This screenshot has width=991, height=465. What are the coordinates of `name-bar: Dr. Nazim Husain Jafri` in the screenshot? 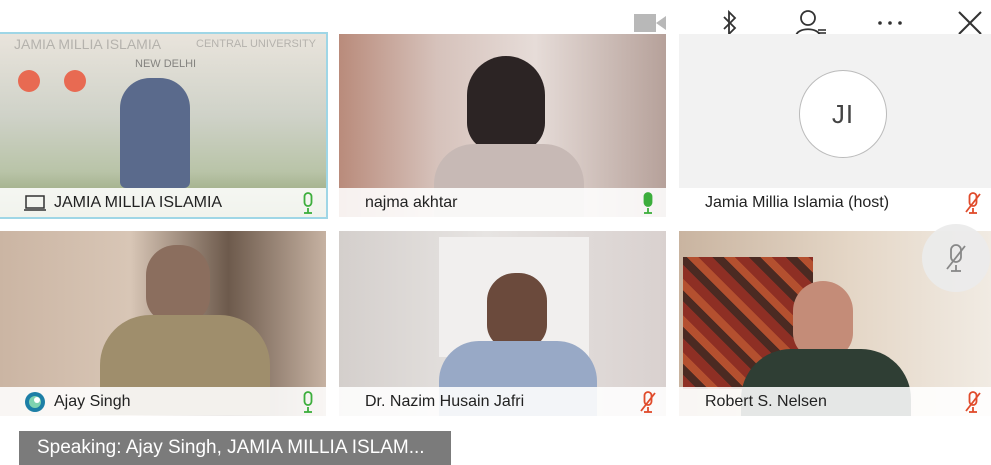 It's located at (502, 401).